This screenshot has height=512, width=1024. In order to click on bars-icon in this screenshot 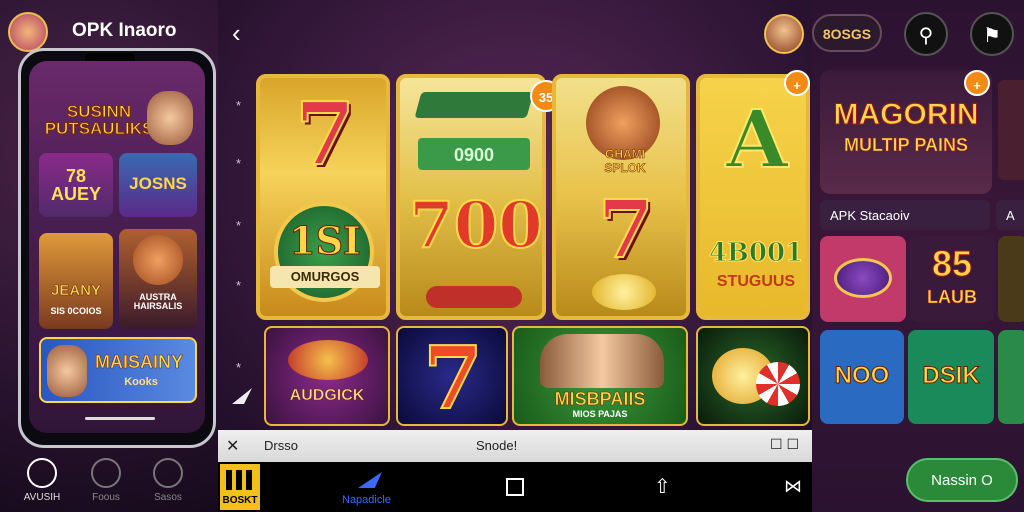, I will do `click(240, 480)`.